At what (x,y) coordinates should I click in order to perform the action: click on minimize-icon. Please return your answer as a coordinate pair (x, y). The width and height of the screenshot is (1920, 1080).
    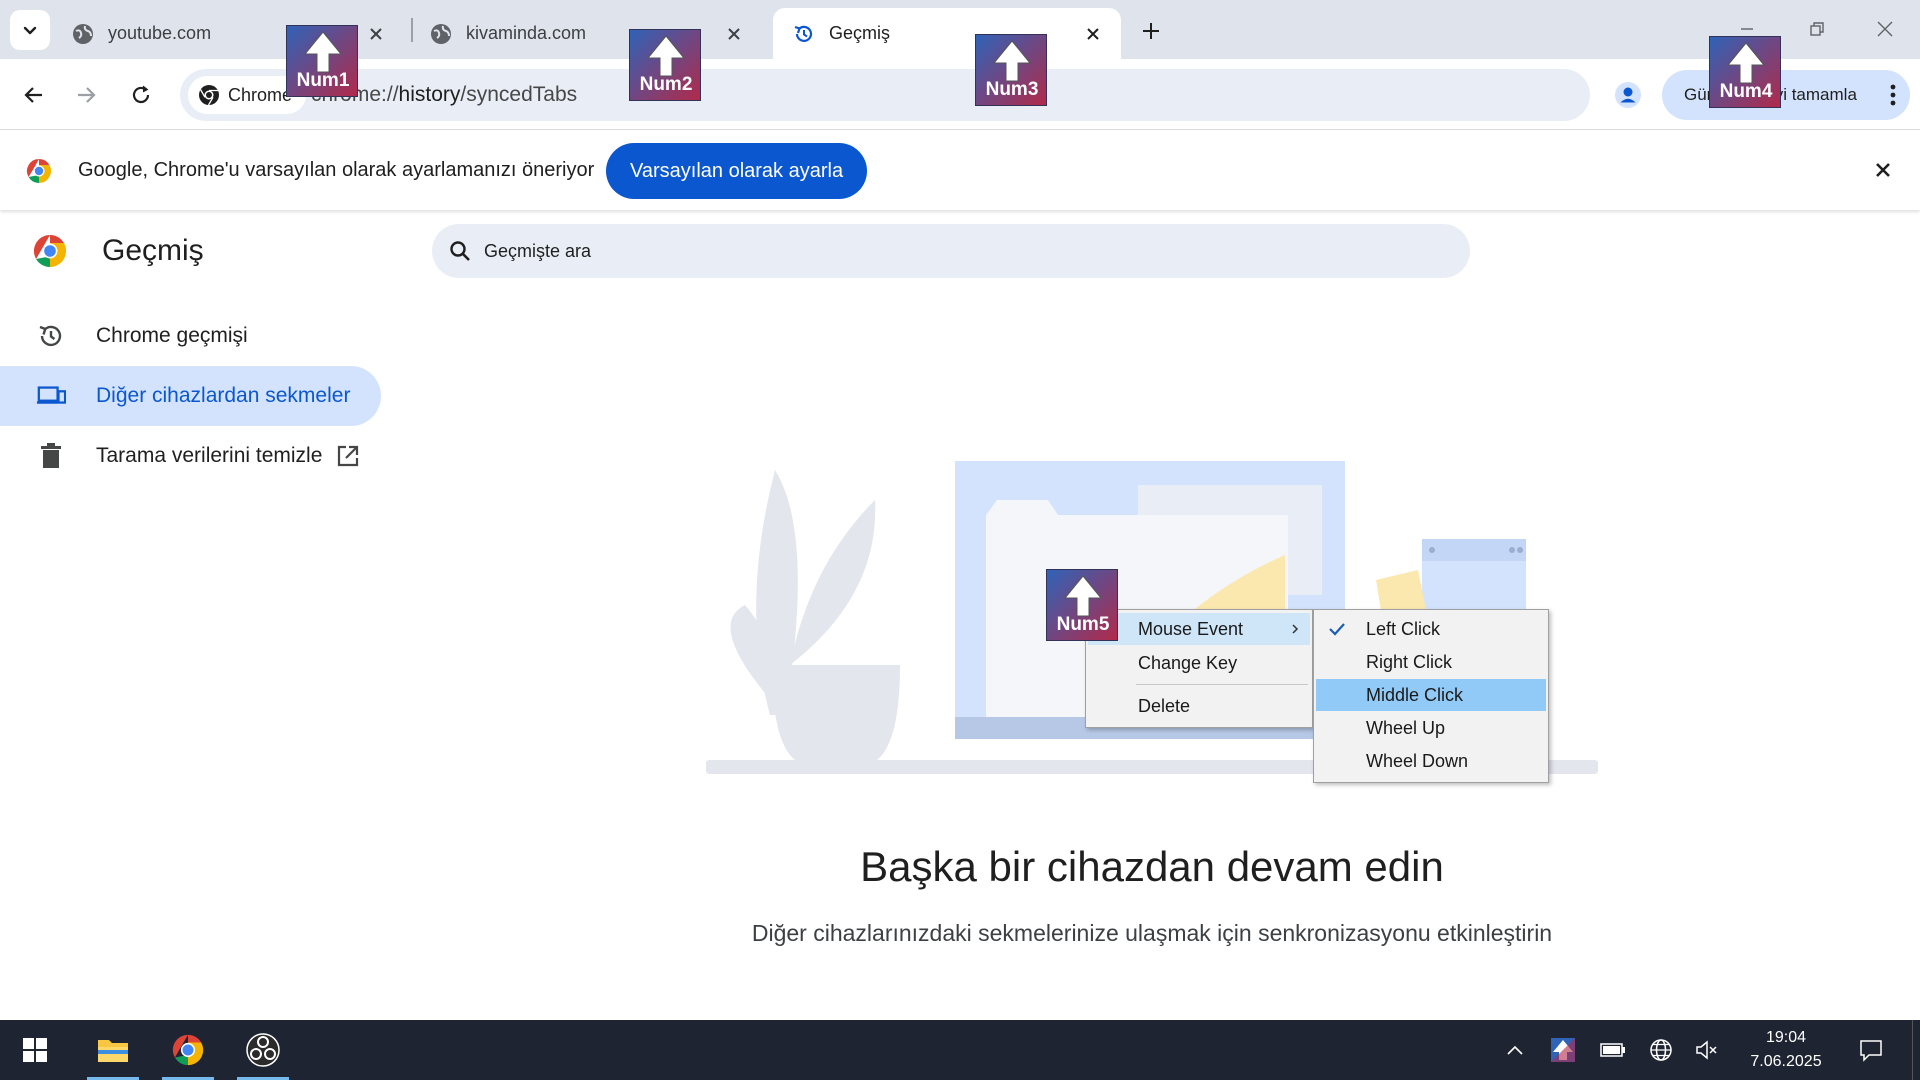
    Looking at the image, I should click on (1747, 29).